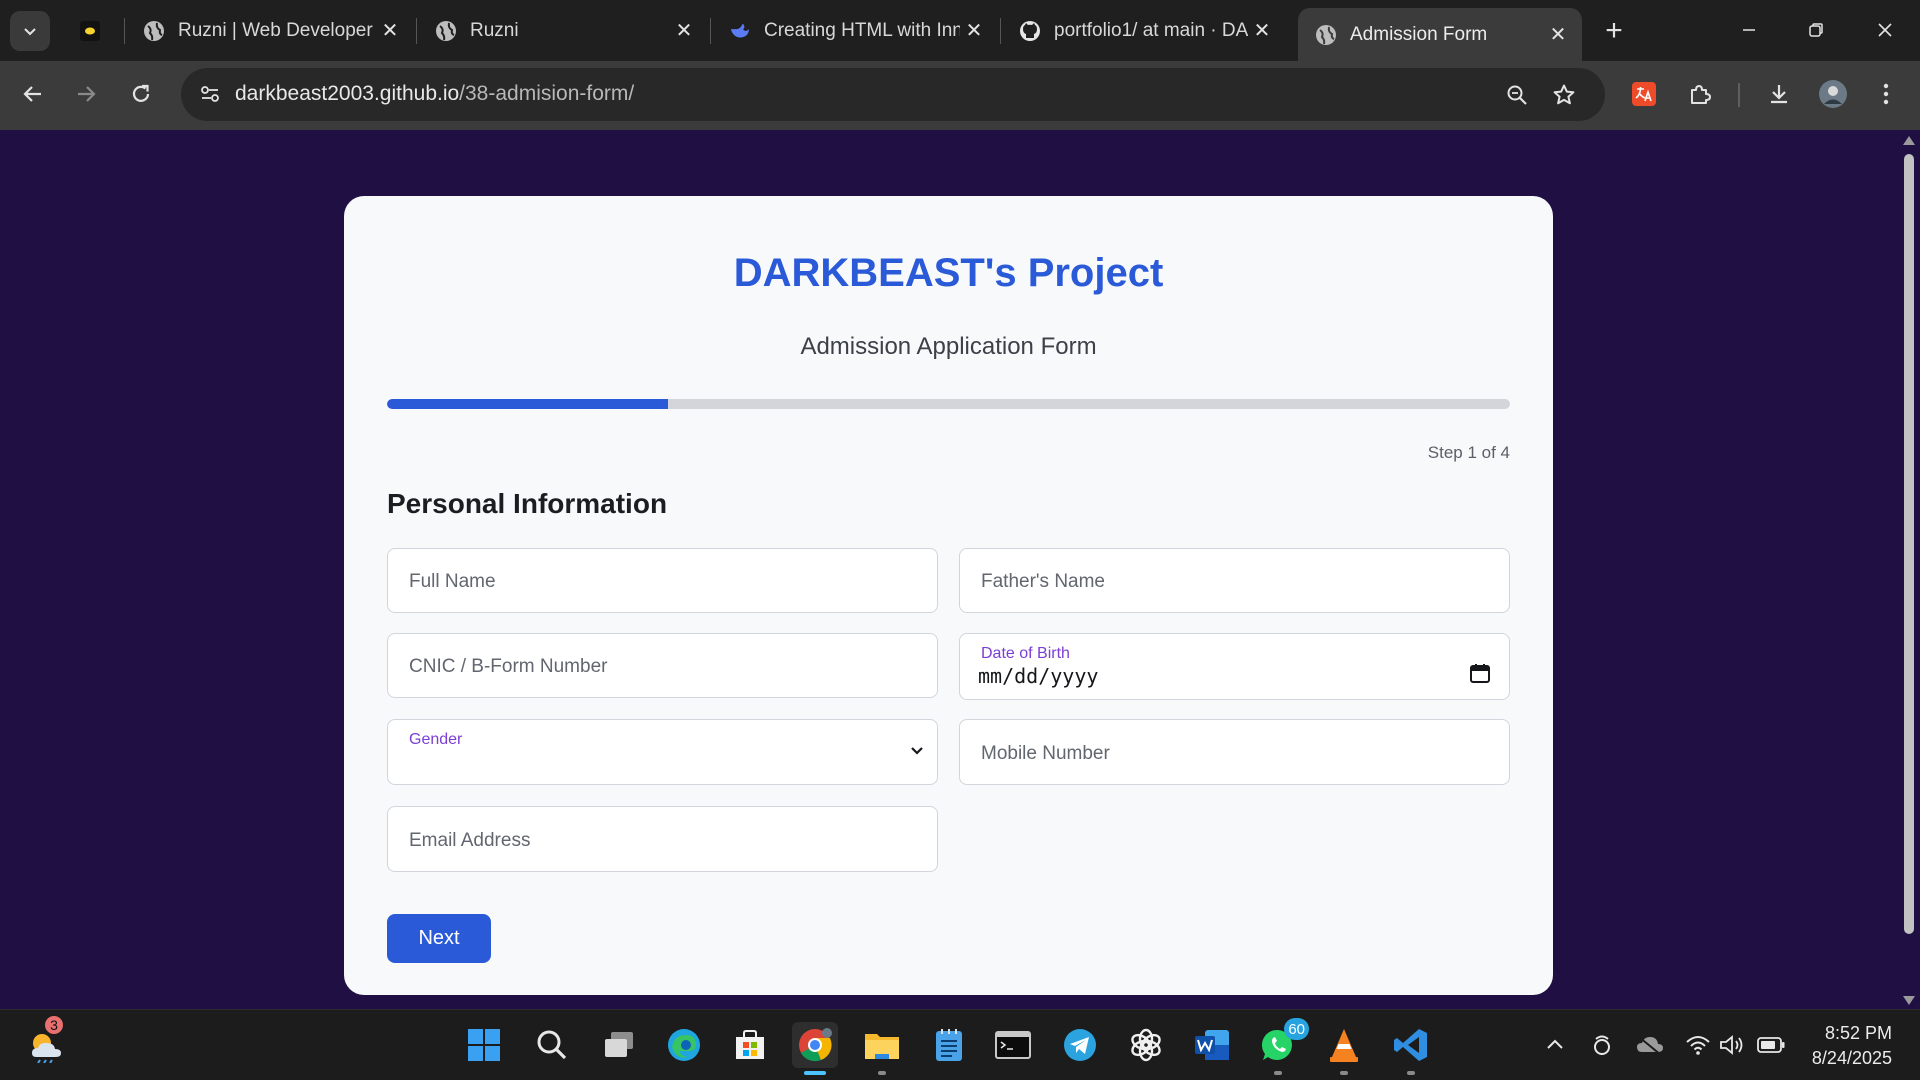  What do you see at coordinates (948, 273) in the screenshot?
I see `project-title: DARKBEAST's Project` at bounding box center [948, 273].